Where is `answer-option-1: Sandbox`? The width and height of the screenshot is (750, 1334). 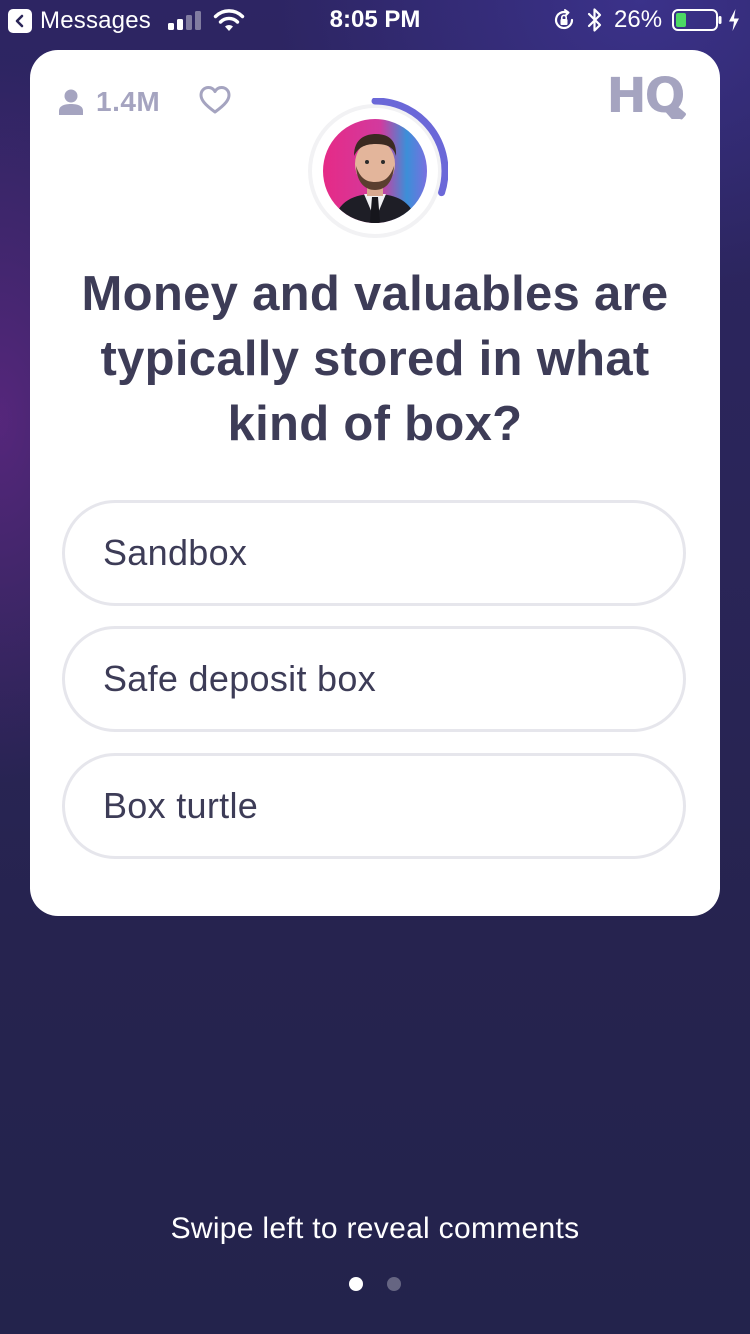 answer-option-1: Sandbox is located at coordinates (374, 553).